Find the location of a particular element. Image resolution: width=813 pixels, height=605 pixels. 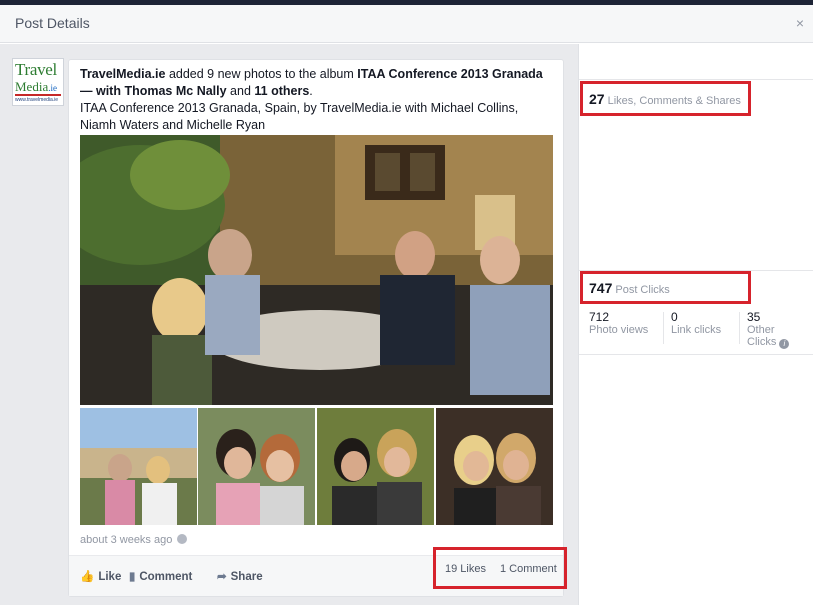

photo-views-count: 712 is located at coordinates (599, 317).